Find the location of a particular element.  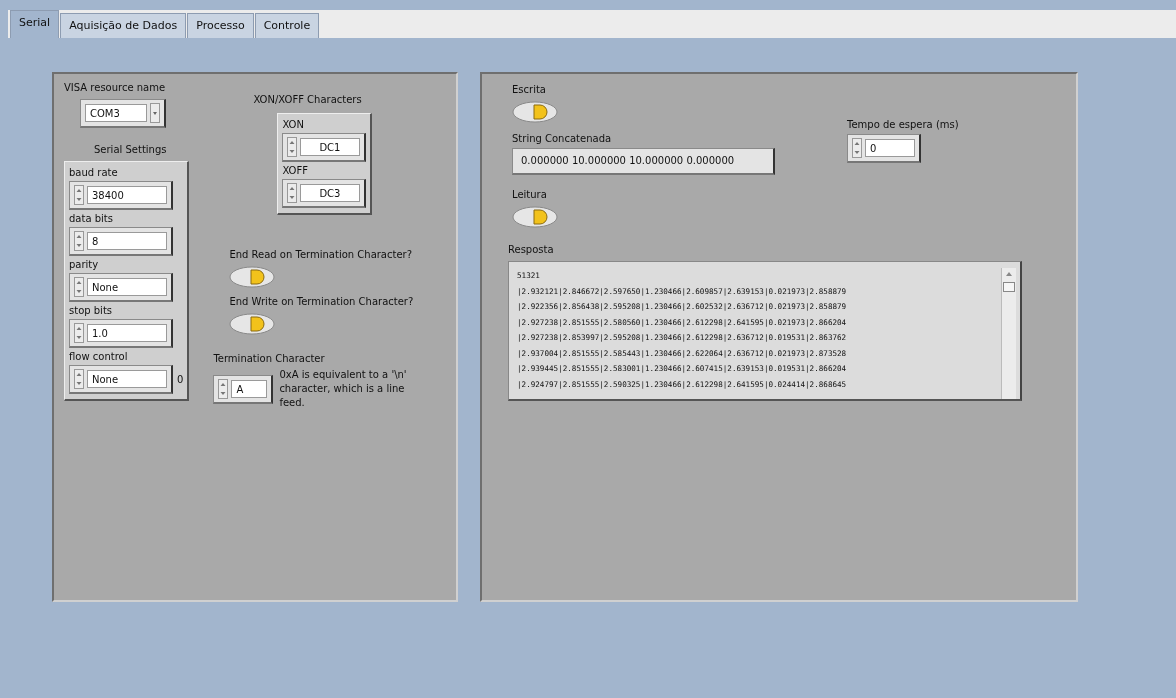

field-label: VISA resource name is located at coordinates (115, 87).